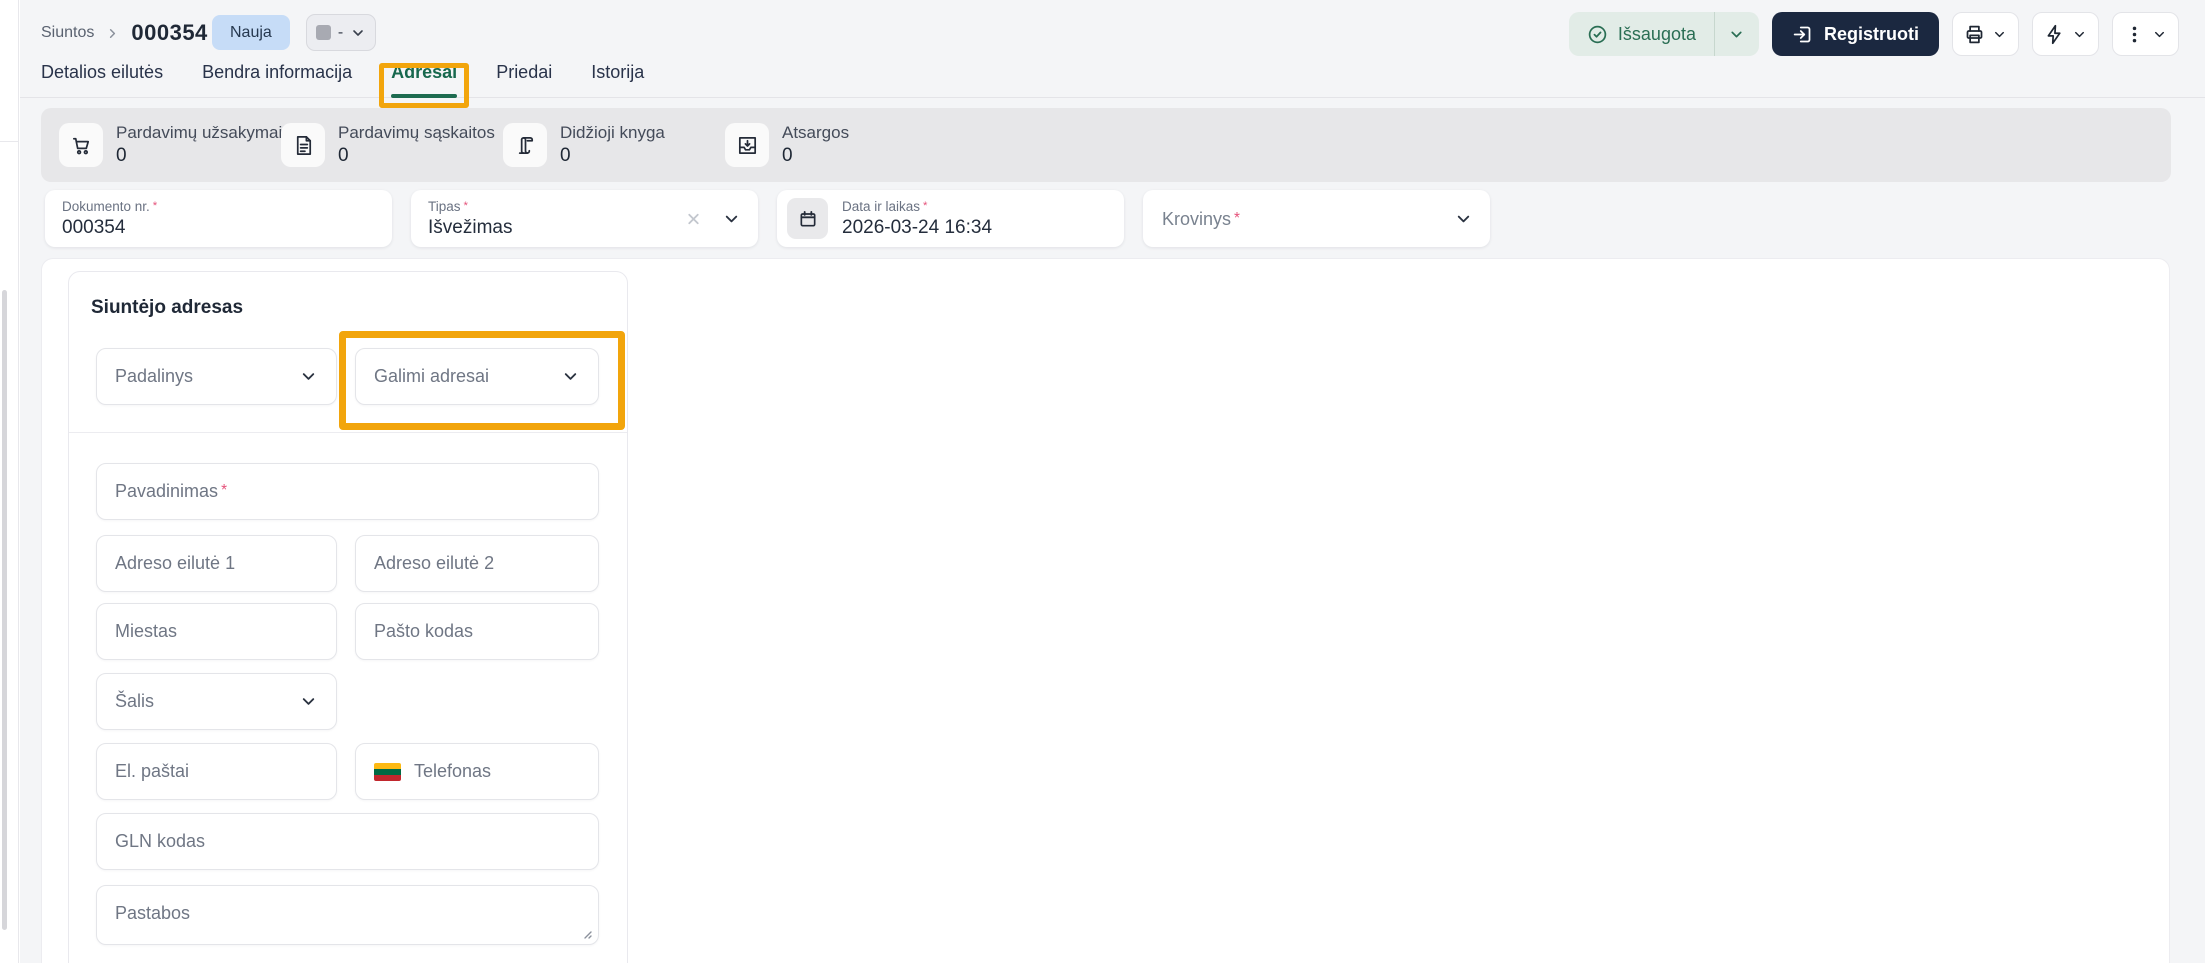 Image resolution: width=2205 pixels, height=963 pixels. What do you see at coordinates (167, 307) in the screenshot?
I see `panel-title: Siuntėjo adresas` at bounding box center [167, 307].